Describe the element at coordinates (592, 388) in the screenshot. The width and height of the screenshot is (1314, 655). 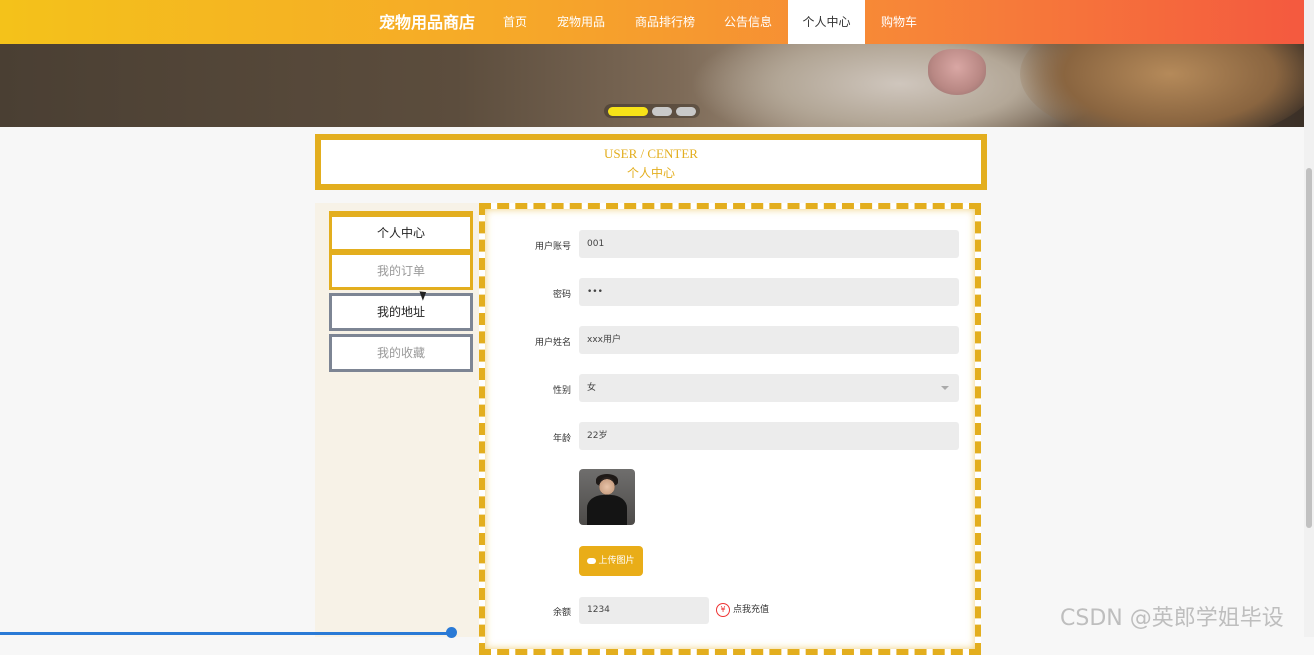
I see `gender-select-value: 女` at that location.